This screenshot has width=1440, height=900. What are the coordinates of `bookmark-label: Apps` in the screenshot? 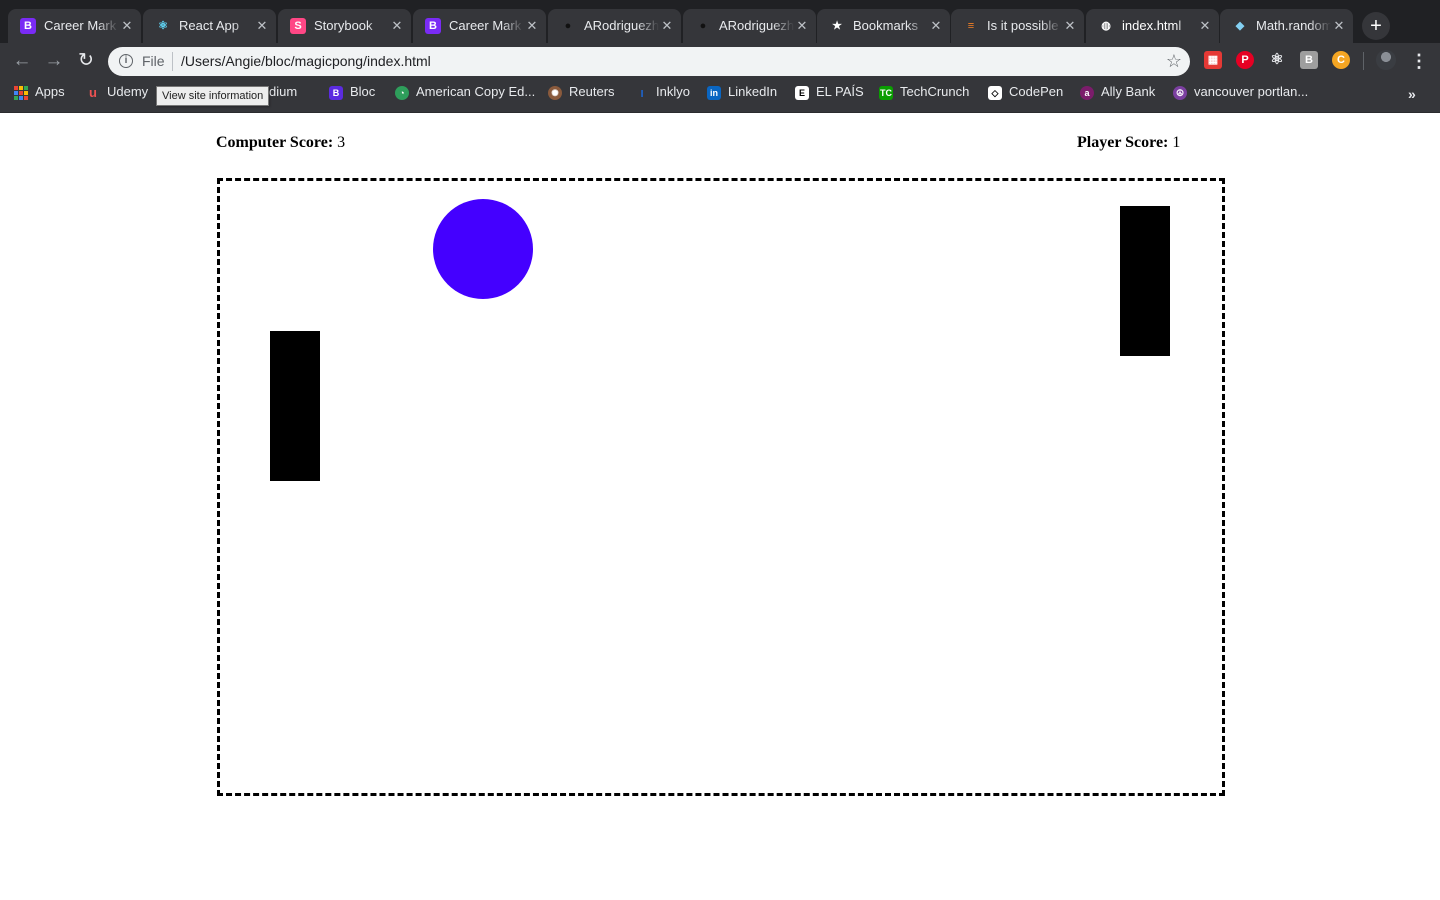 It's located at (50, 91).